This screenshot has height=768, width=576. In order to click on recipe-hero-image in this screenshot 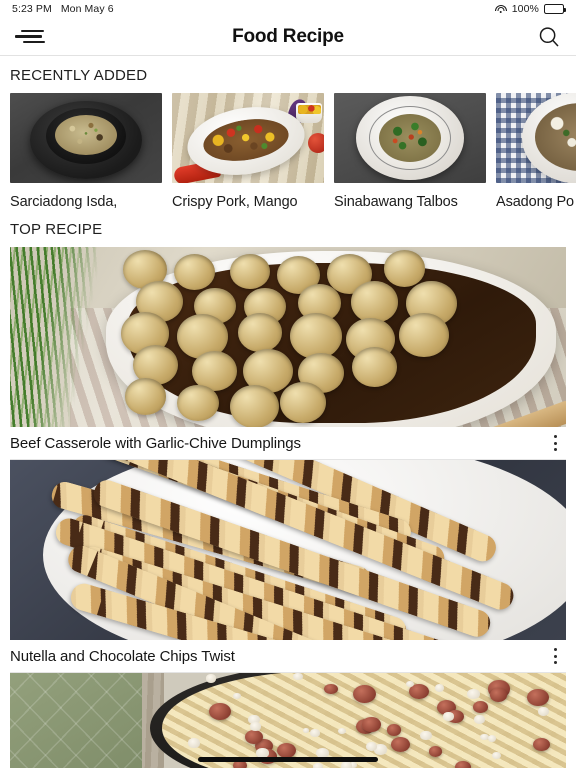, I will do `click(288, 720)`.